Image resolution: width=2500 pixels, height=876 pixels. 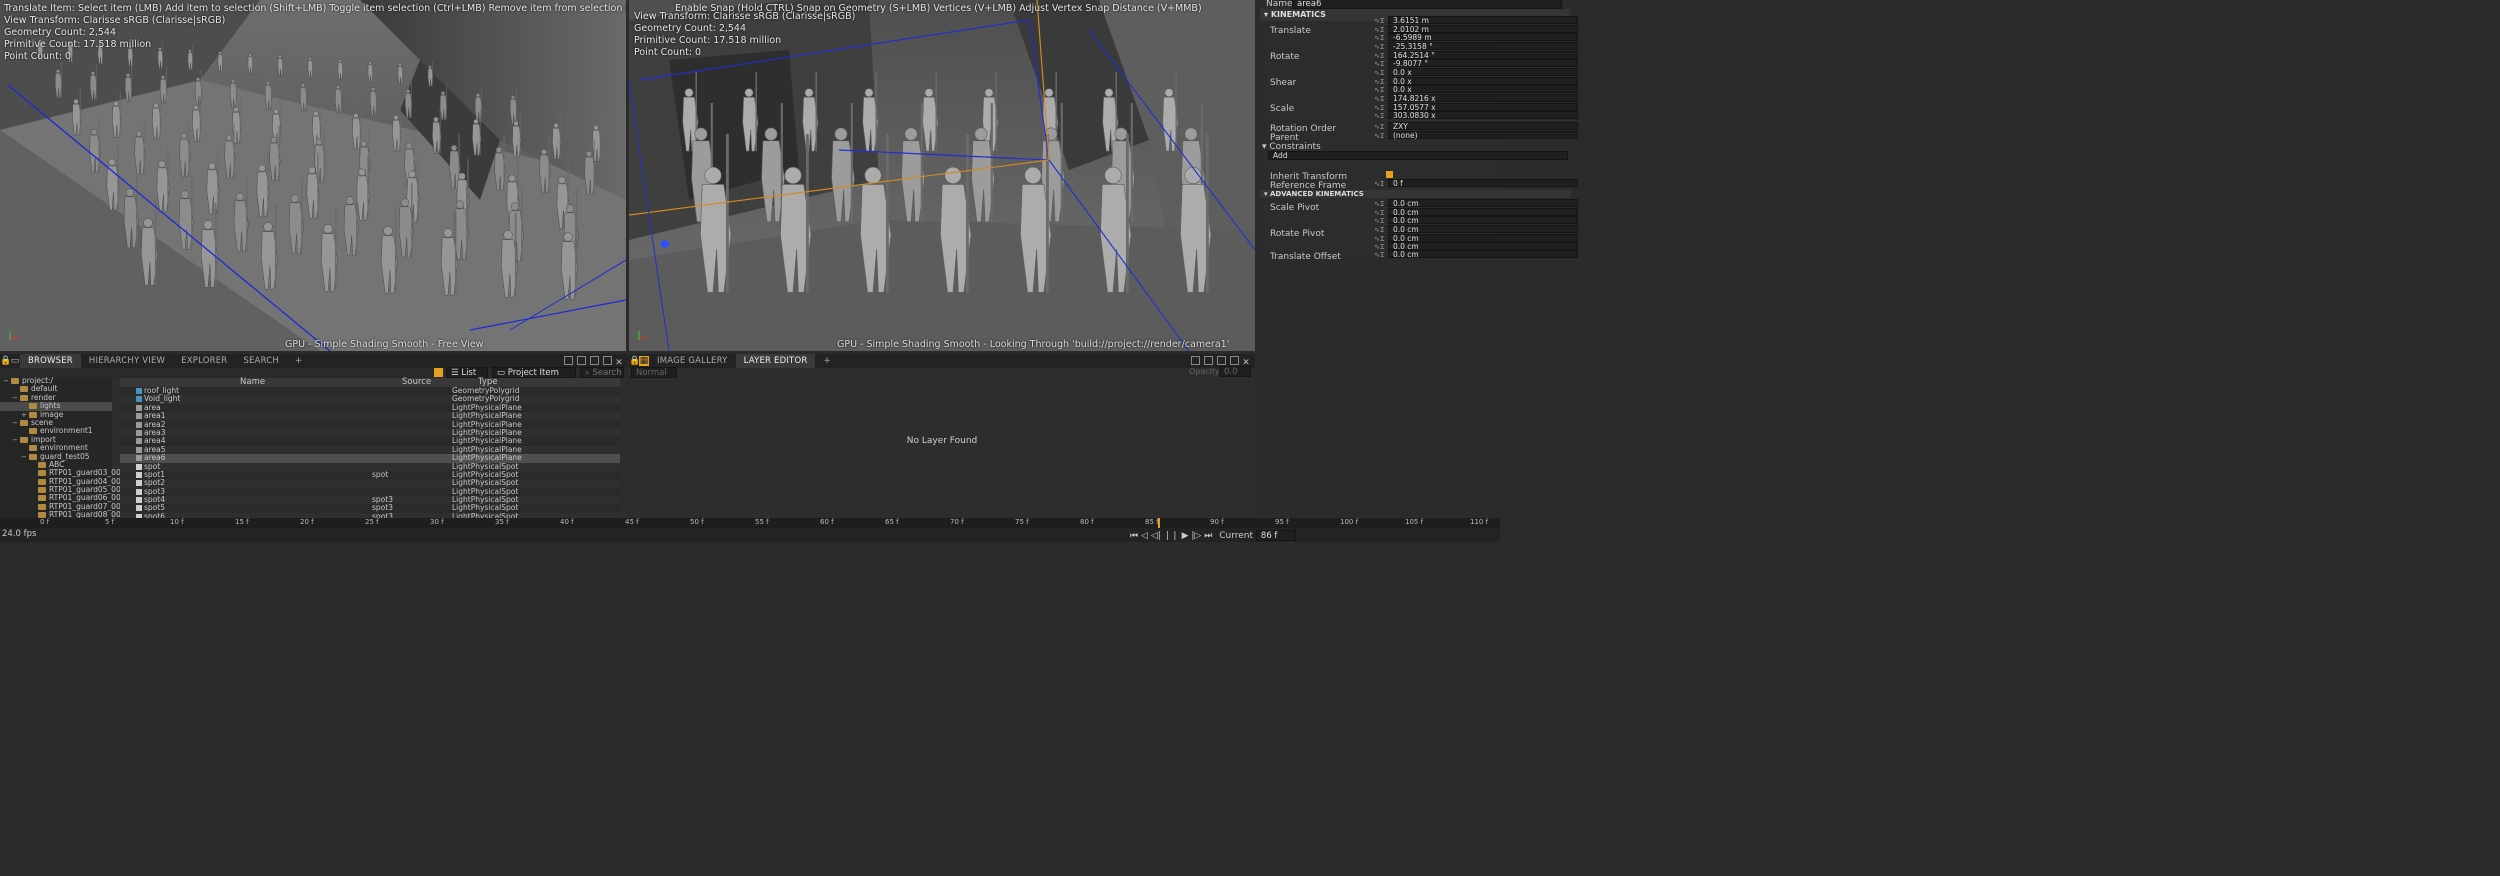 I want to click on expand-icon: +, so click(x=24, y=415).